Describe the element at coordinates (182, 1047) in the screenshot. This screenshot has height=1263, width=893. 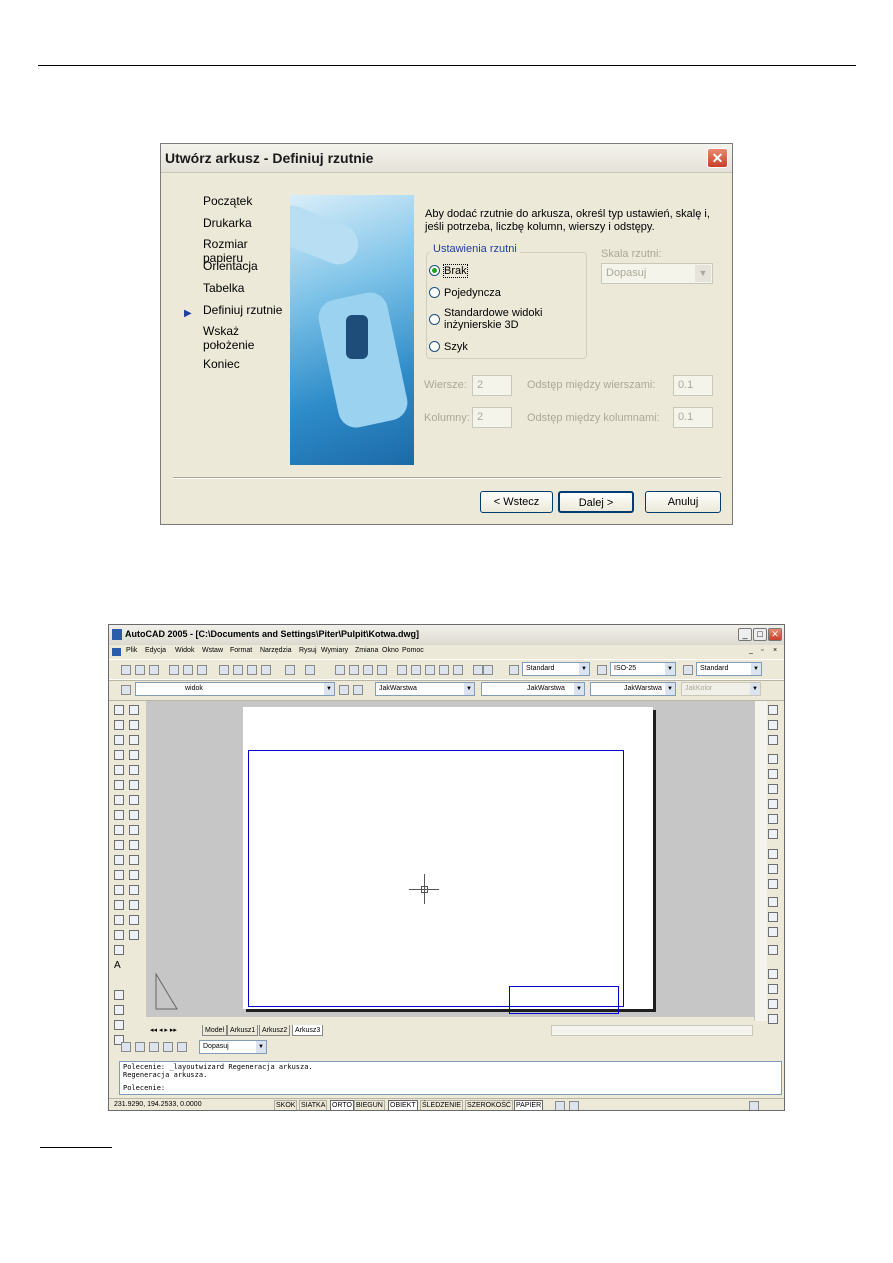
I see `clip-viewport-icon` at that location.